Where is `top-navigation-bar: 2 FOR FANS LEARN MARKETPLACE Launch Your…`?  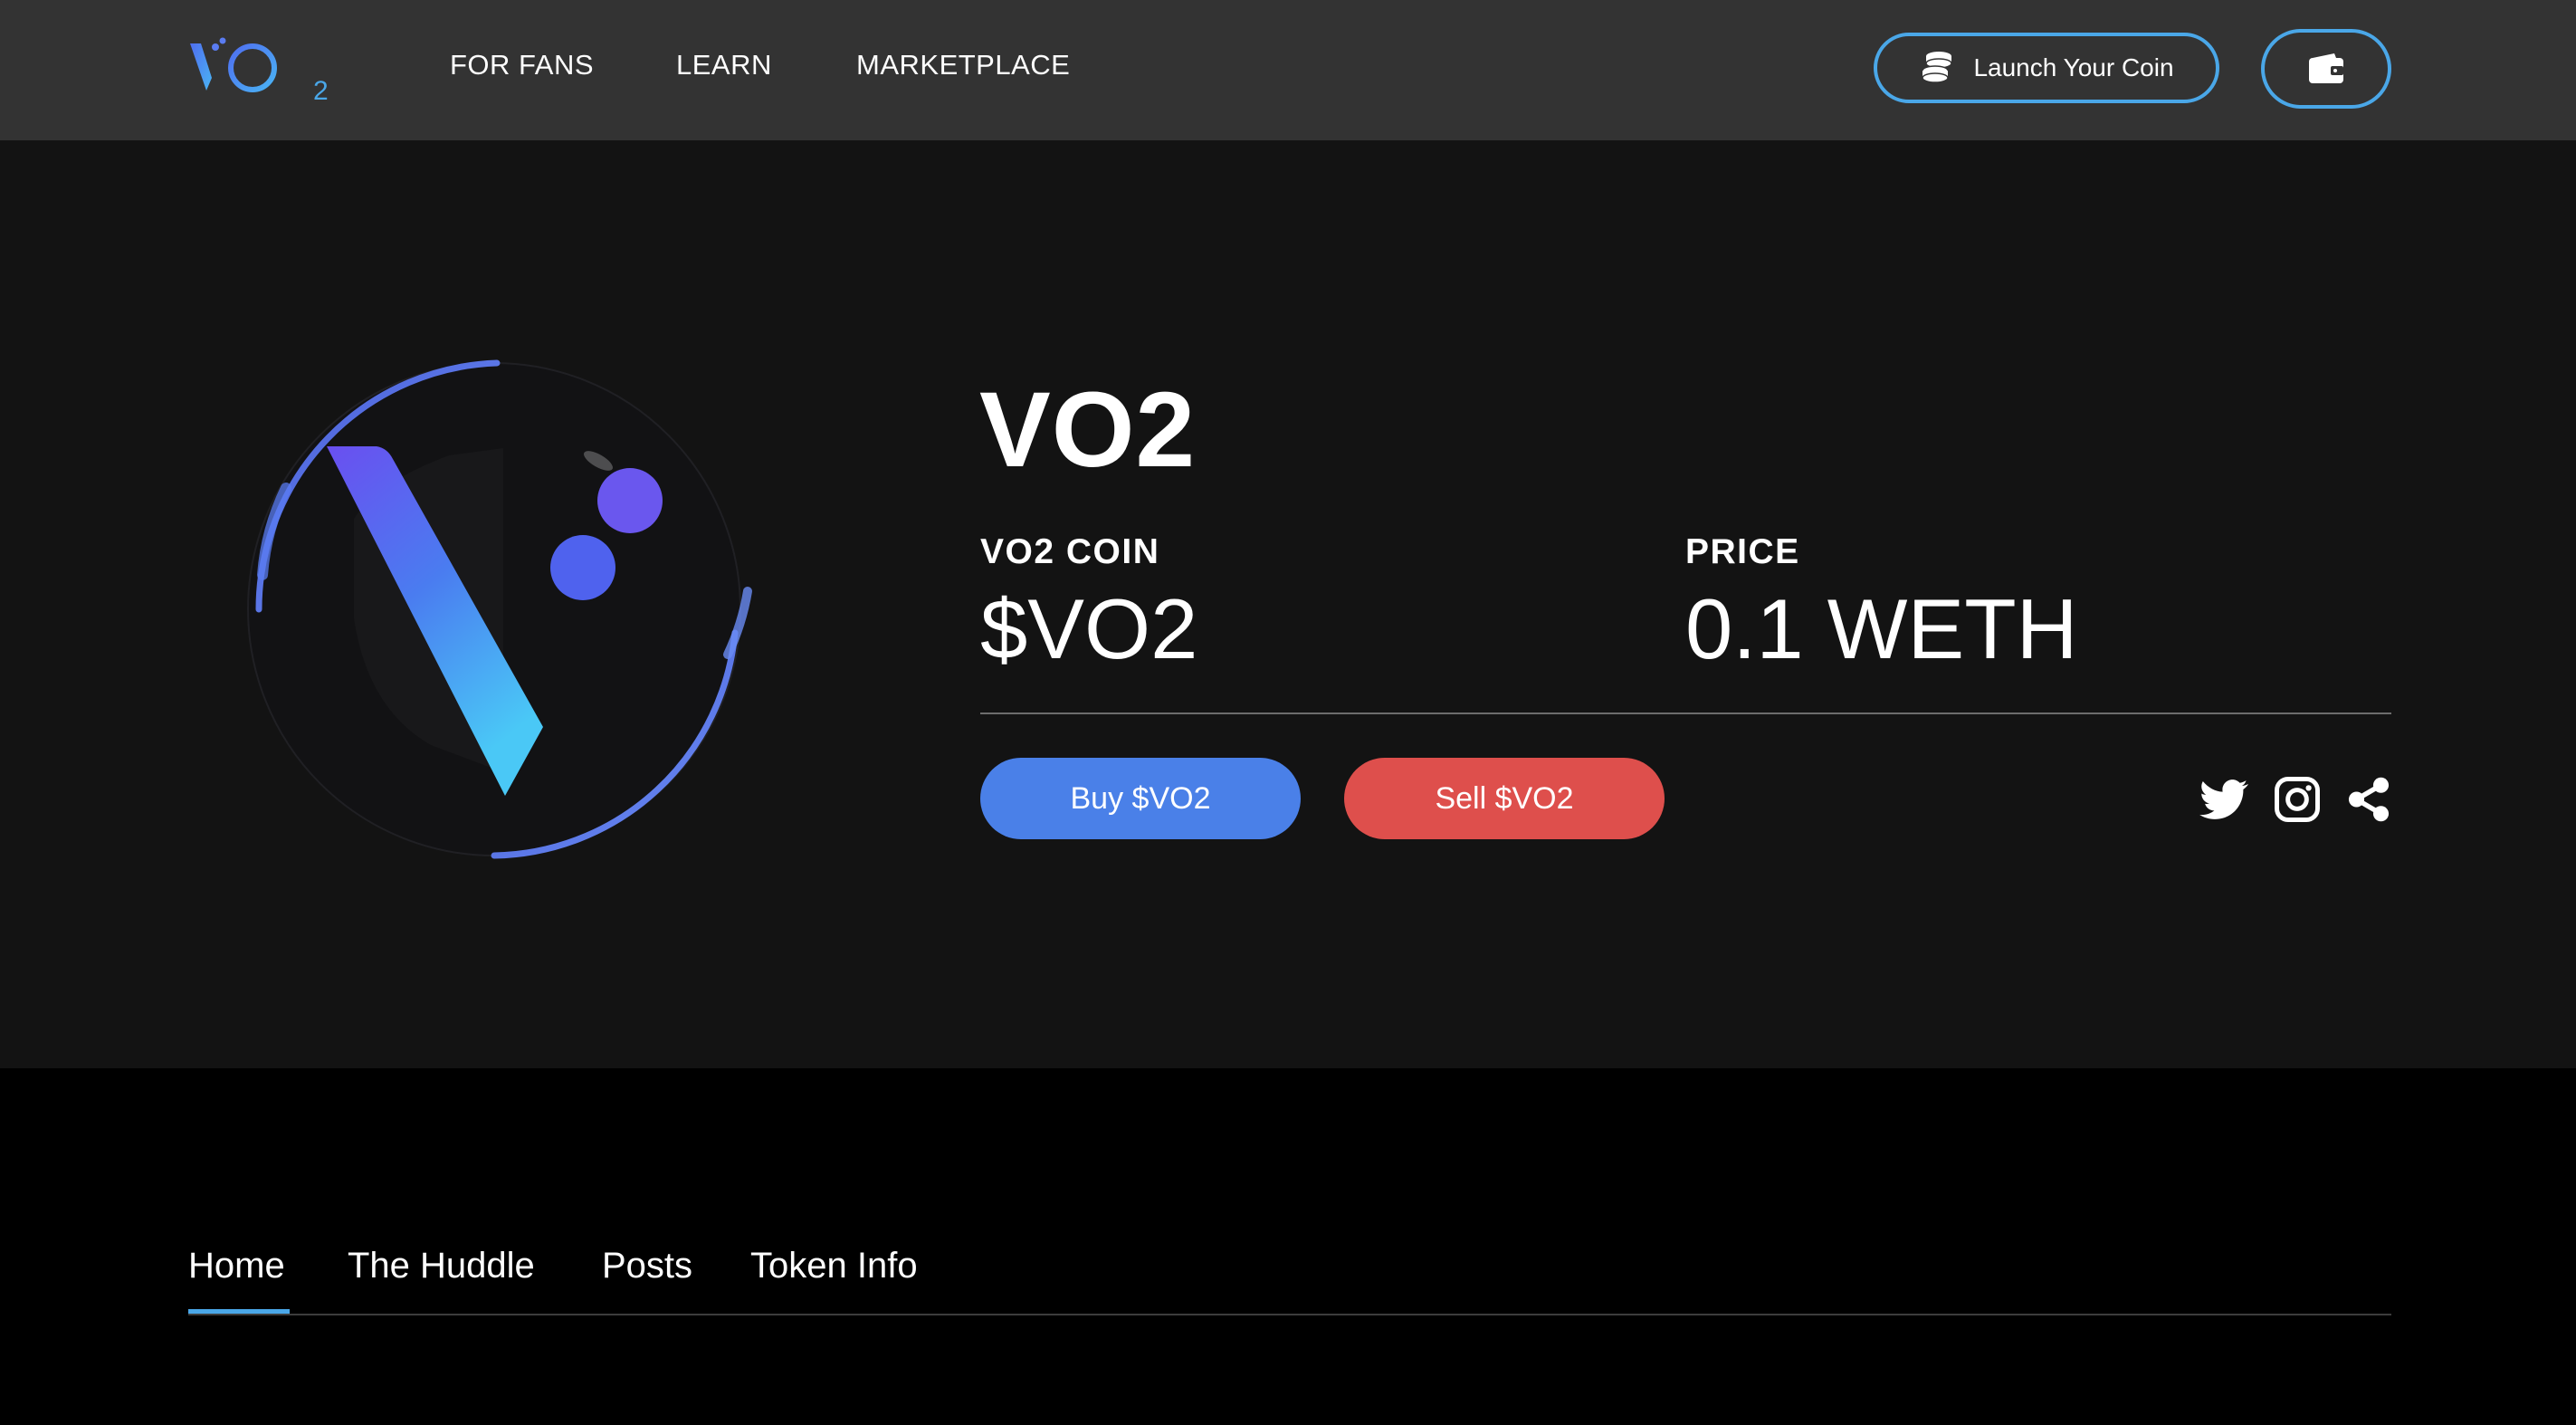
top-navigation-bar: 2 FOR FANS LEARN MARKETPLACE Launch Your… is located at coordinates (1288, 70).